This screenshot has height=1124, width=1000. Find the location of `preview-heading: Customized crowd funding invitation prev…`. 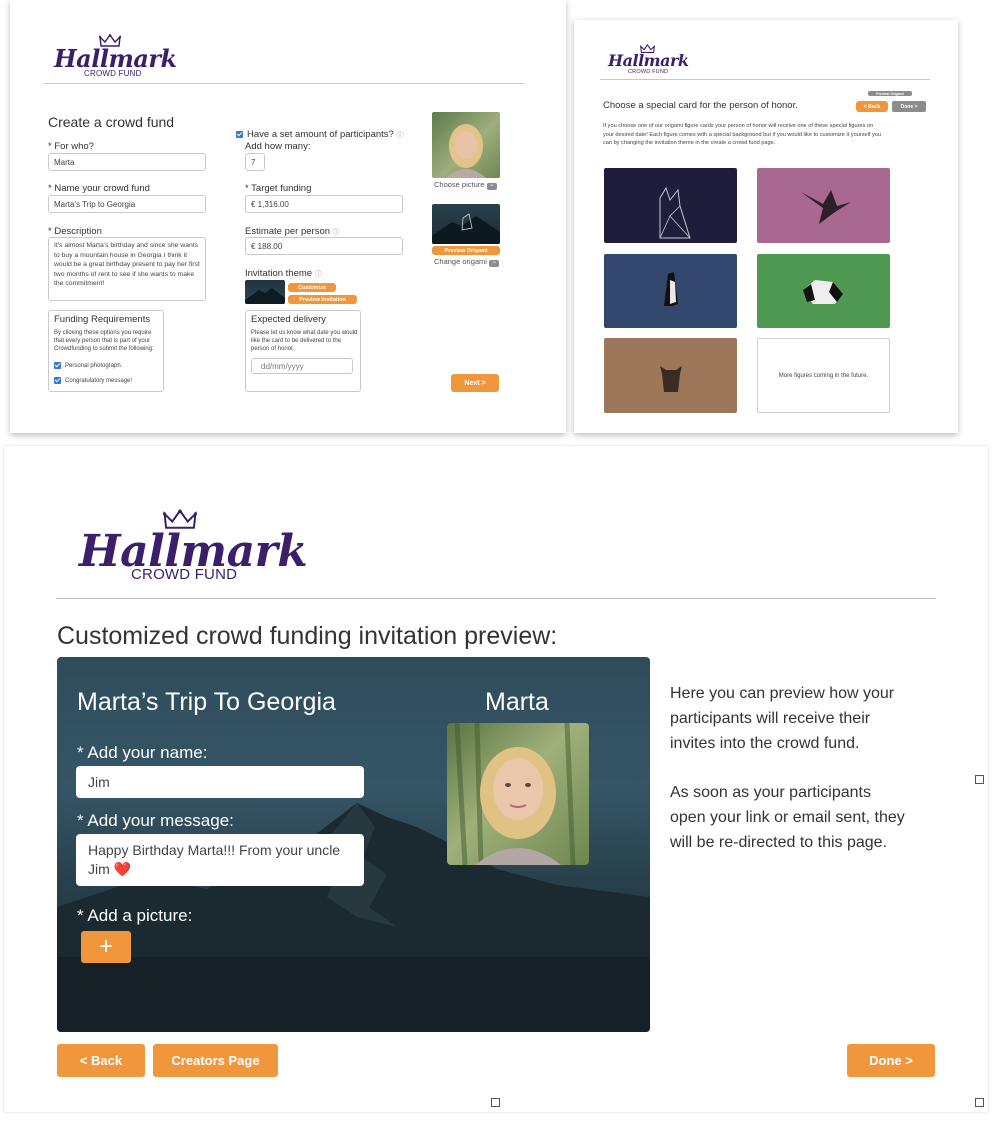

preview-heading: Customized crowd funding invitation prev… is located at coordinates (307, 636).